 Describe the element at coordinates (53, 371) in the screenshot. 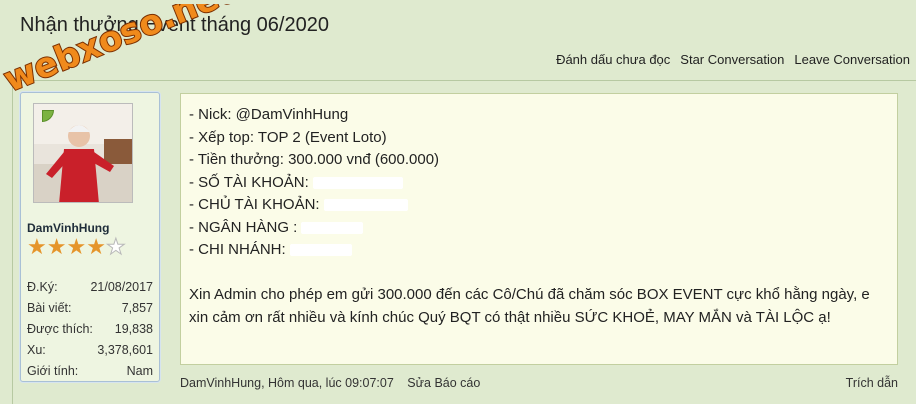

I see `stat-label: Giới tính:` at that location.